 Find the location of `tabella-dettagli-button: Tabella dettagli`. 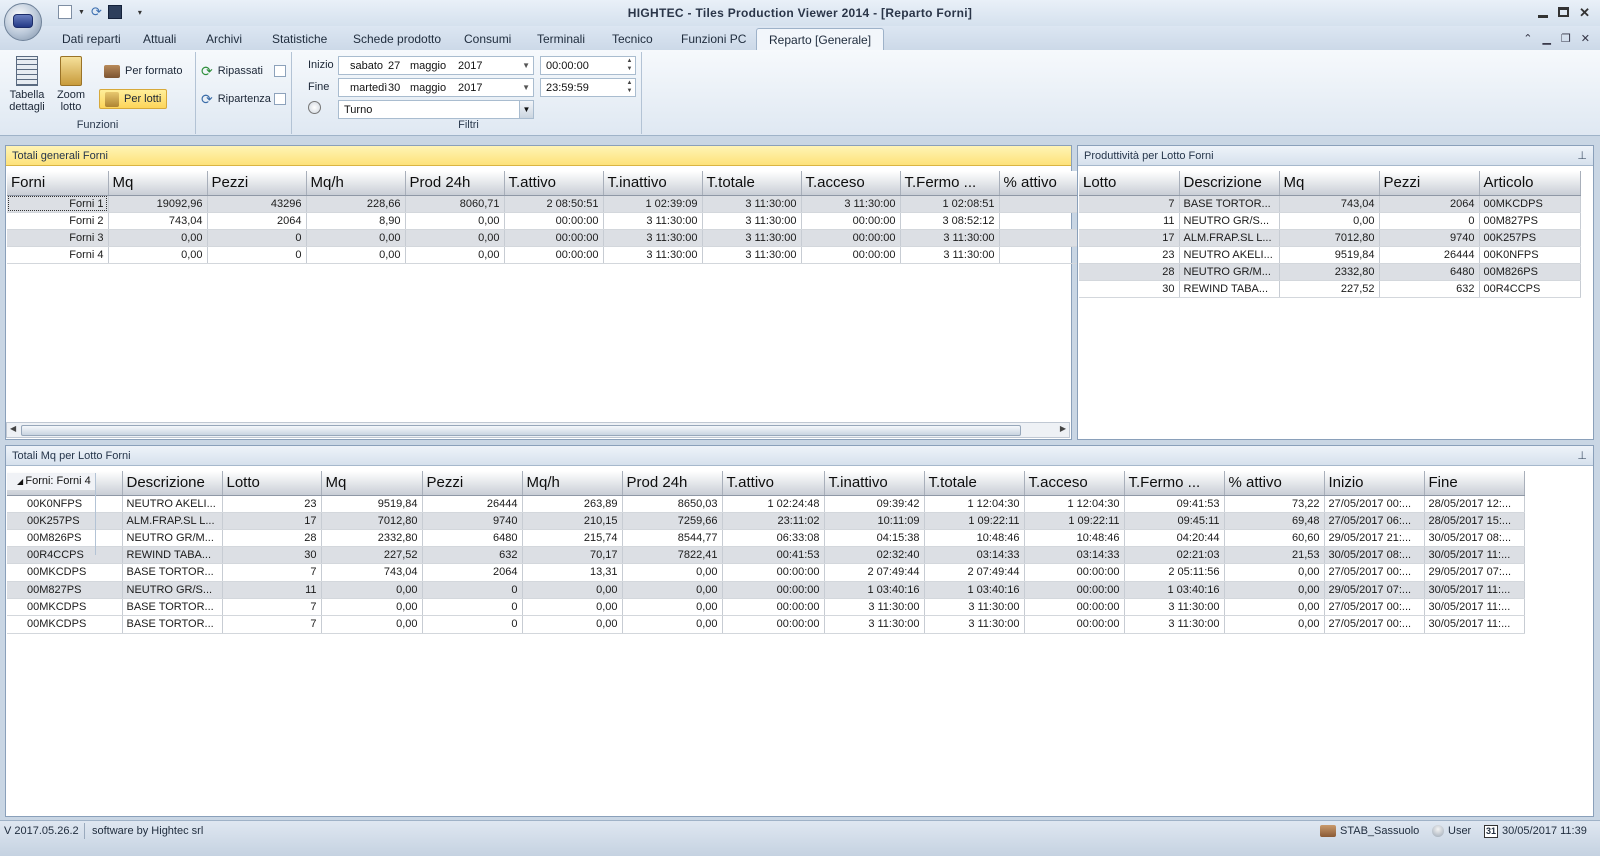

tabella-dettagli-button: Tabella dettagli is located at coordinates (27, 84).